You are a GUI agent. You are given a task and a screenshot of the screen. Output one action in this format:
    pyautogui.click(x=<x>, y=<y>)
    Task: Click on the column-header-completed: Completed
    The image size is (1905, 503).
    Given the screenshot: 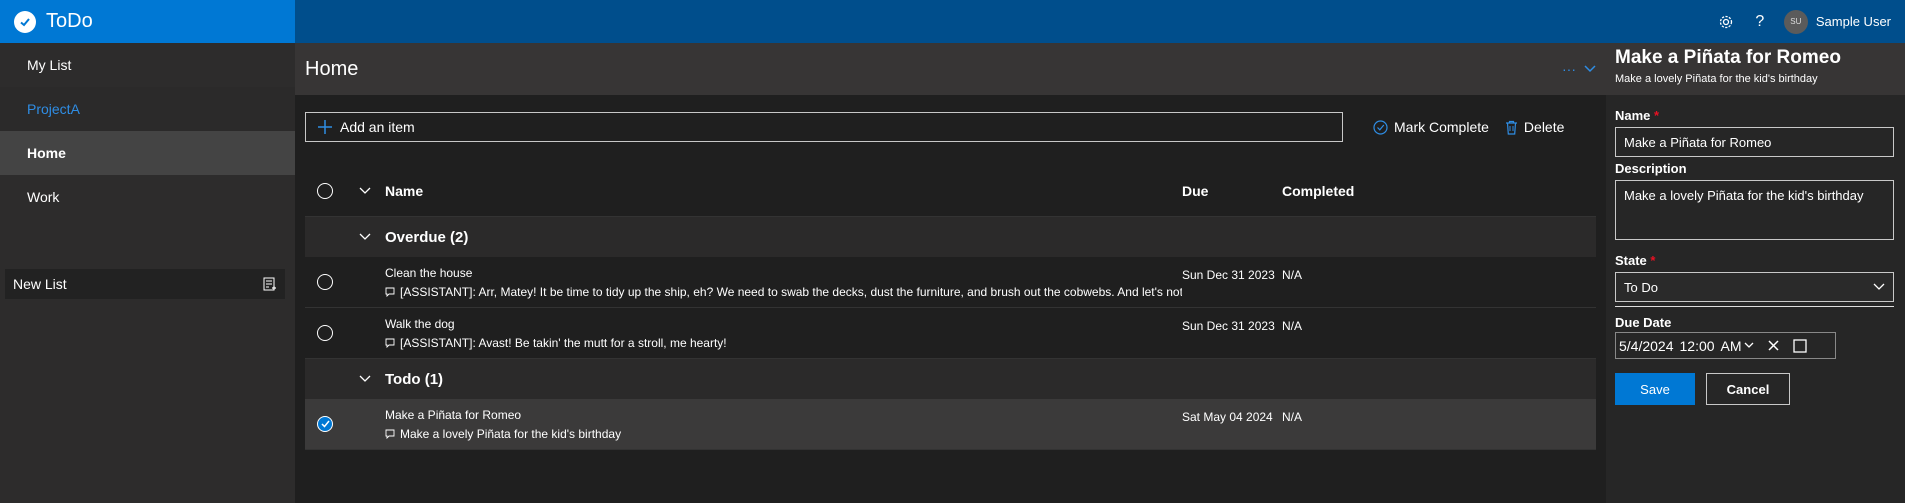 What is the action you would take?
    pyautogui.click(x=1337, y=191)
    